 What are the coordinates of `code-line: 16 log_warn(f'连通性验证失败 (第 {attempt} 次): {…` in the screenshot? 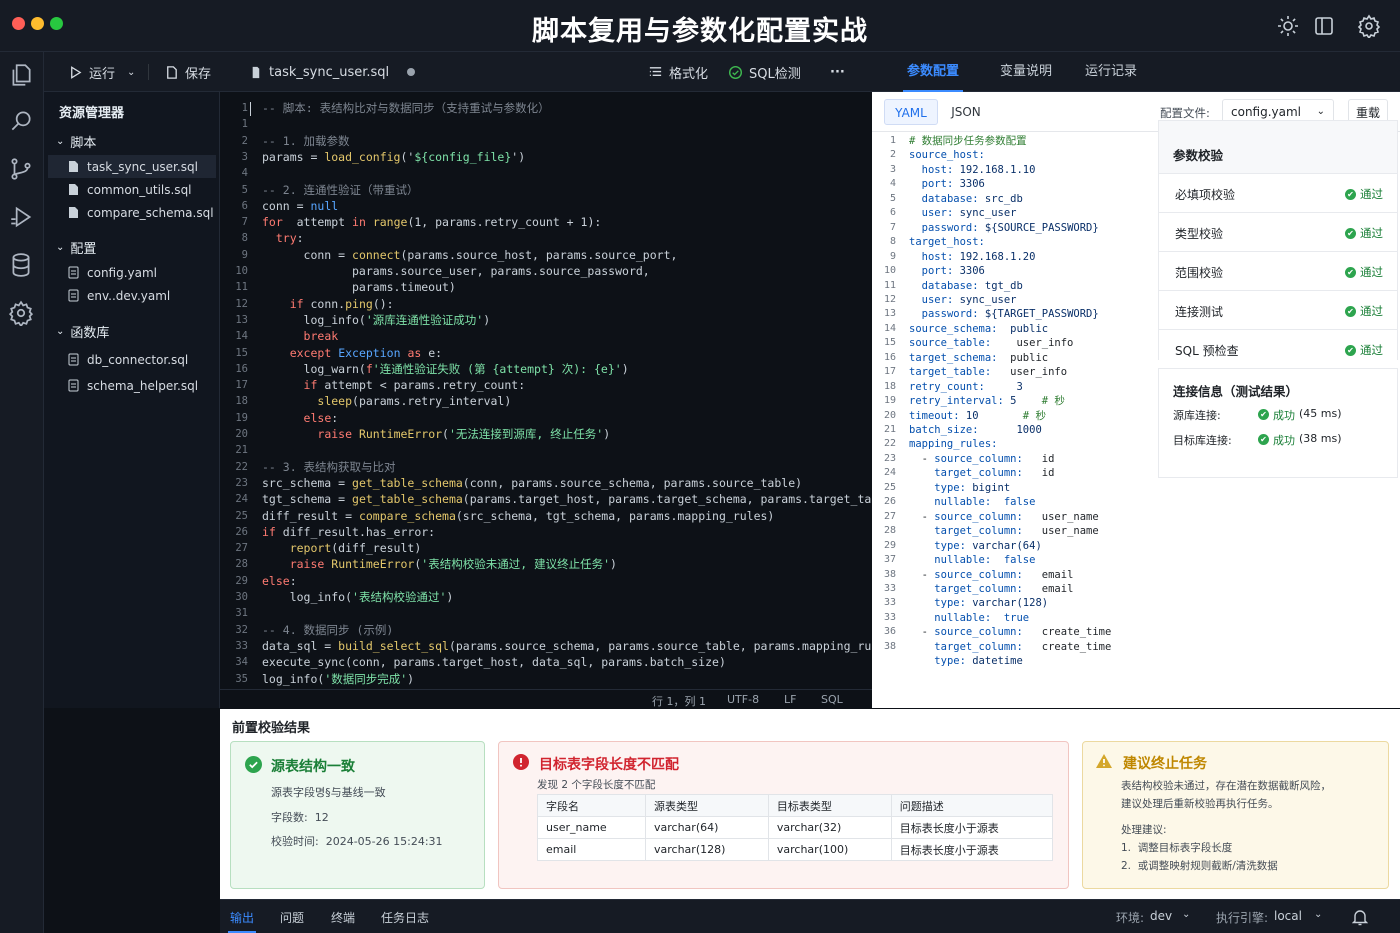 It's located at (546, 369).